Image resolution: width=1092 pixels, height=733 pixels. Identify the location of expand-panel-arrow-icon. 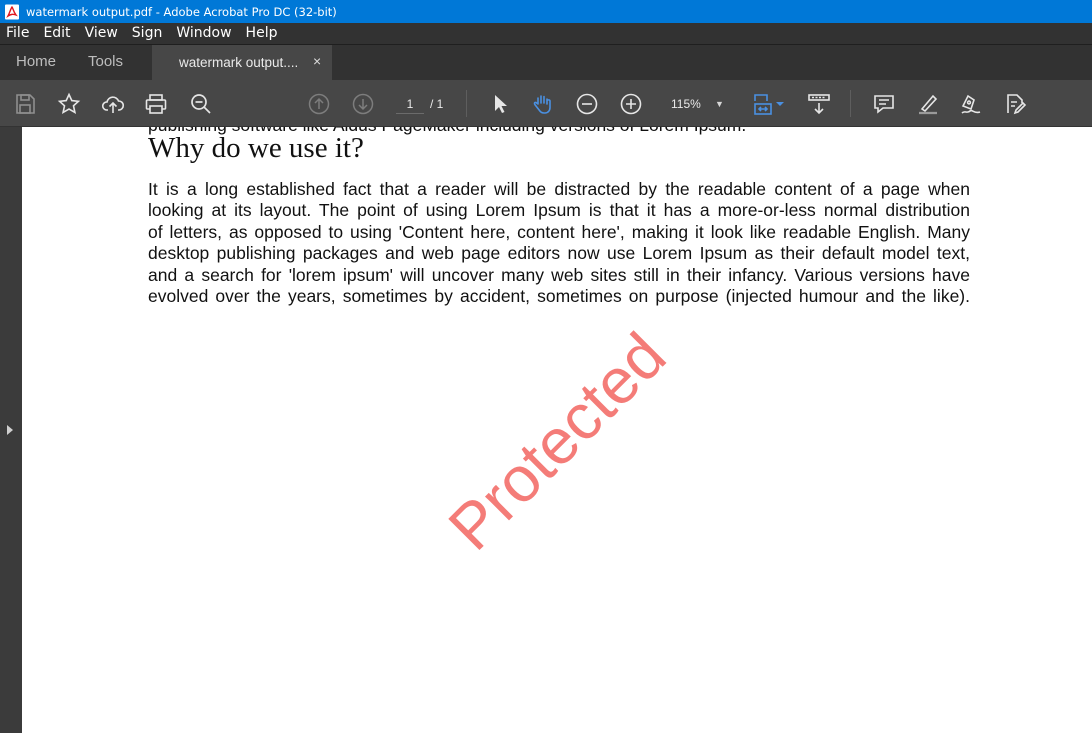
(10, 430).